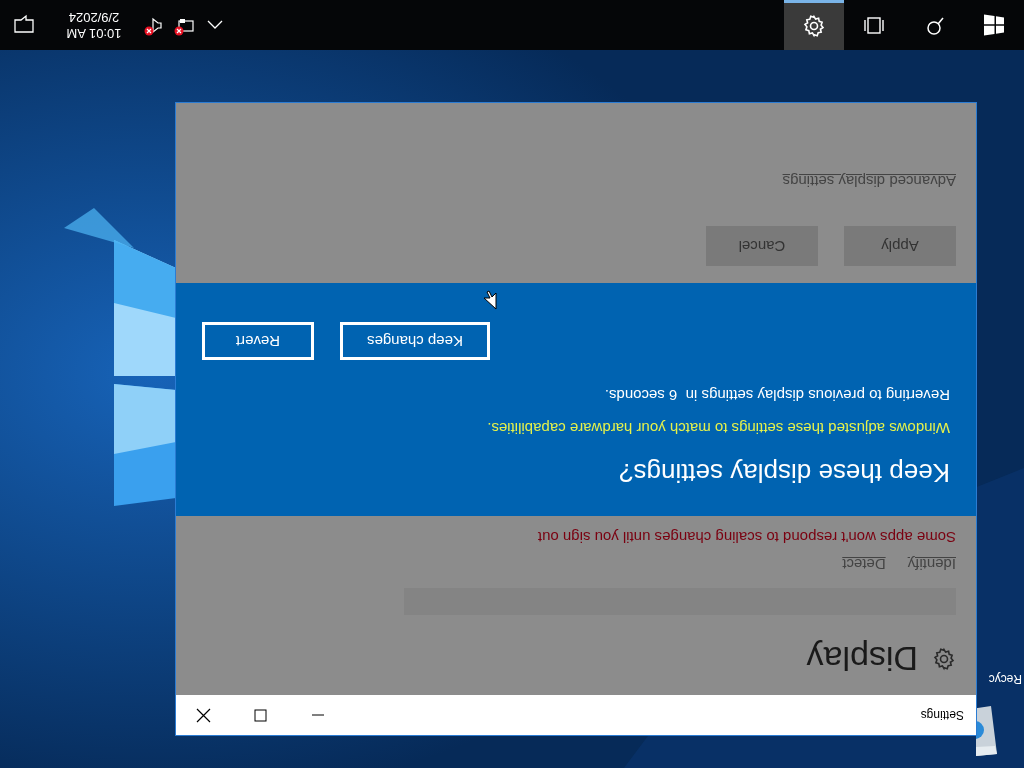 The image size is (1024, 768). I want to click on clock-date: 2/9/2024, so click(94, 17).